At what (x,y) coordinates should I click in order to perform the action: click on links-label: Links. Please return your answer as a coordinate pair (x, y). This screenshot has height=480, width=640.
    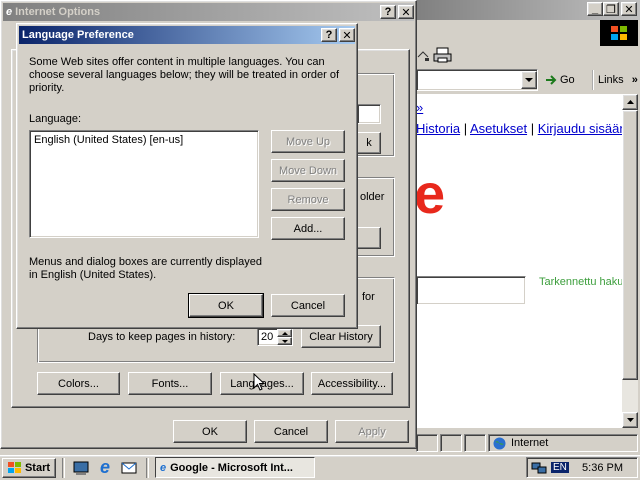
    Looking at the image, I should click on (611, 80).